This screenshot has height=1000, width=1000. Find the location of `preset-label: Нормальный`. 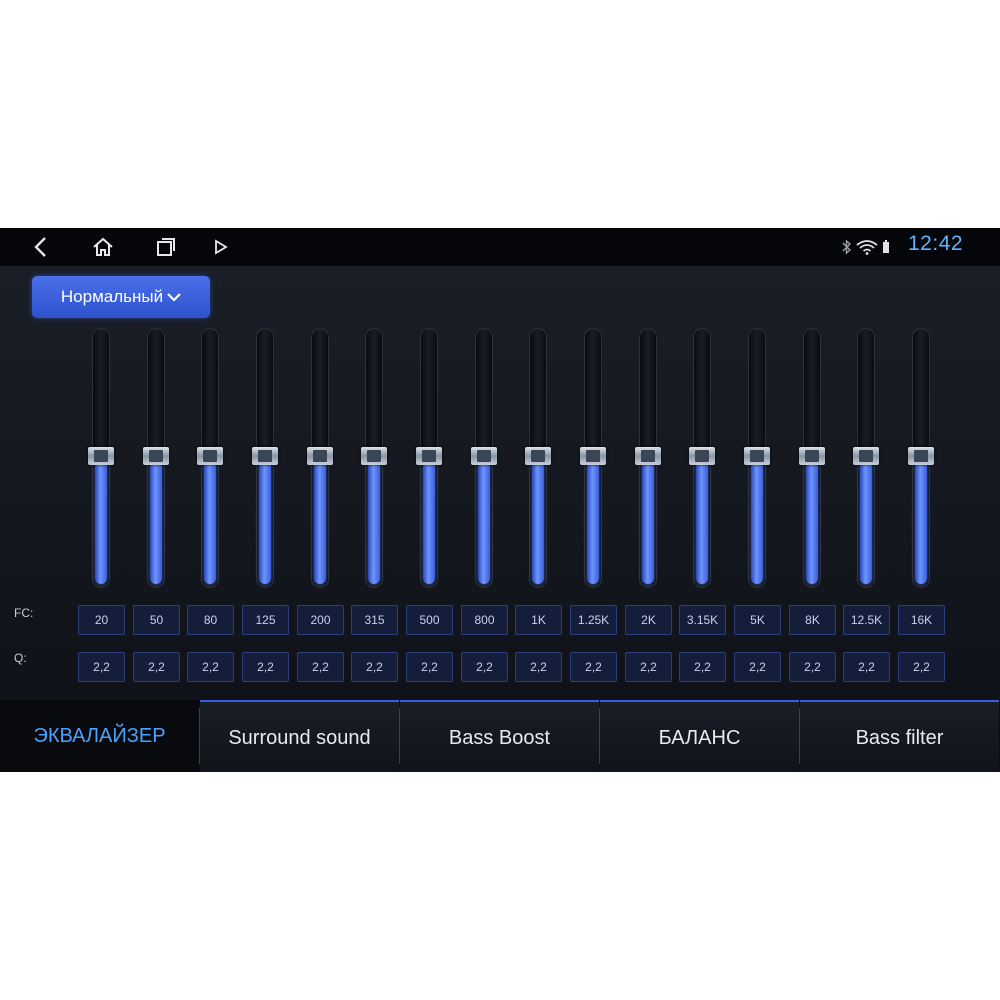

preset-label: Нормальный is located at coordinates (112, 296).